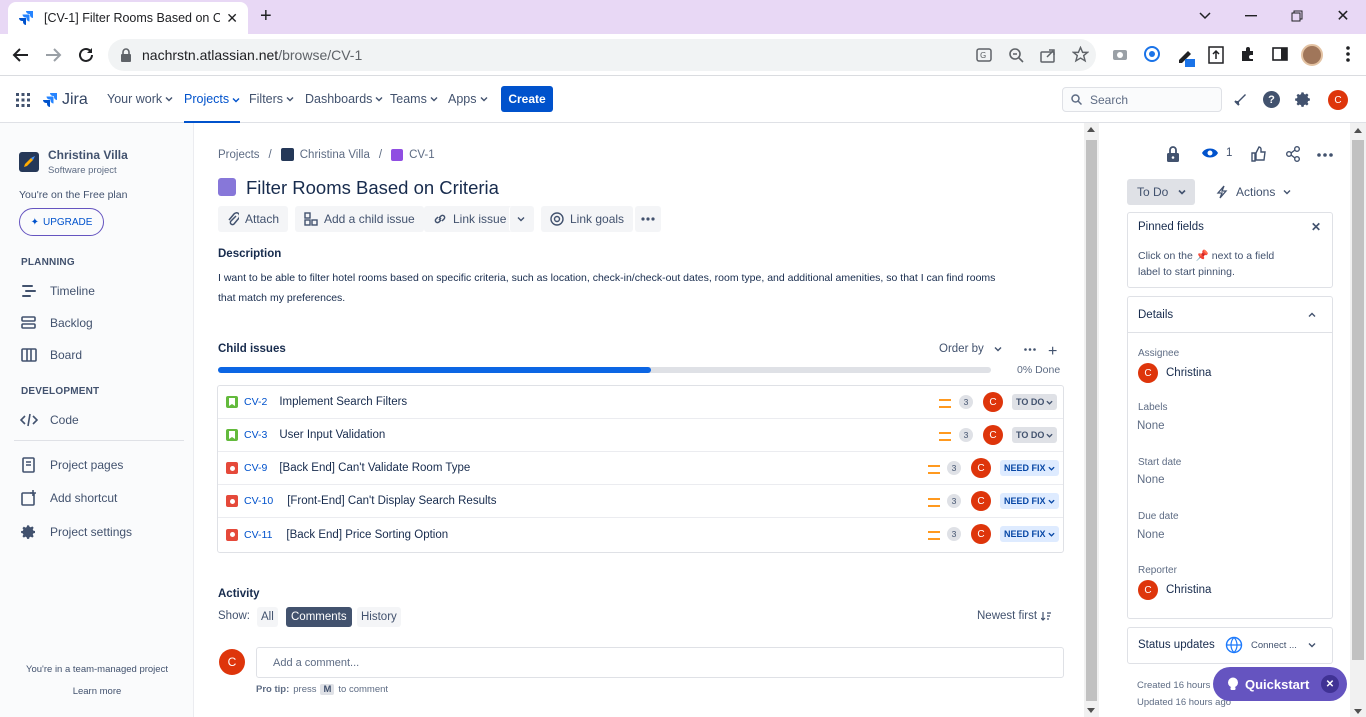 The image size is (1366, 717). Describe the element at coordinates (970, 349) in the screenshot. I see `order-by-dropdown: Order by` at that location.